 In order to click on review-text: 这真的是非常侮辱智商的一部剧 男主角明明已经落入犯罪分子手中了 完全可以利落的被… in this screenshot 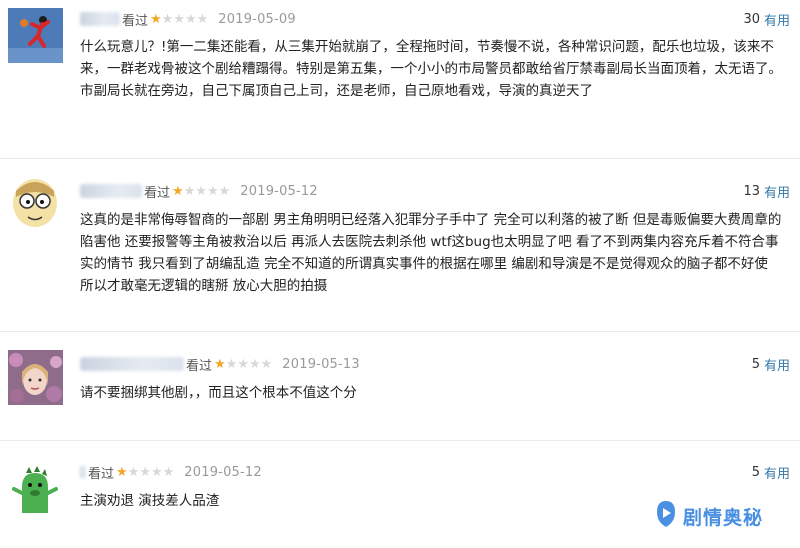, I will do `click(431, 253)`.